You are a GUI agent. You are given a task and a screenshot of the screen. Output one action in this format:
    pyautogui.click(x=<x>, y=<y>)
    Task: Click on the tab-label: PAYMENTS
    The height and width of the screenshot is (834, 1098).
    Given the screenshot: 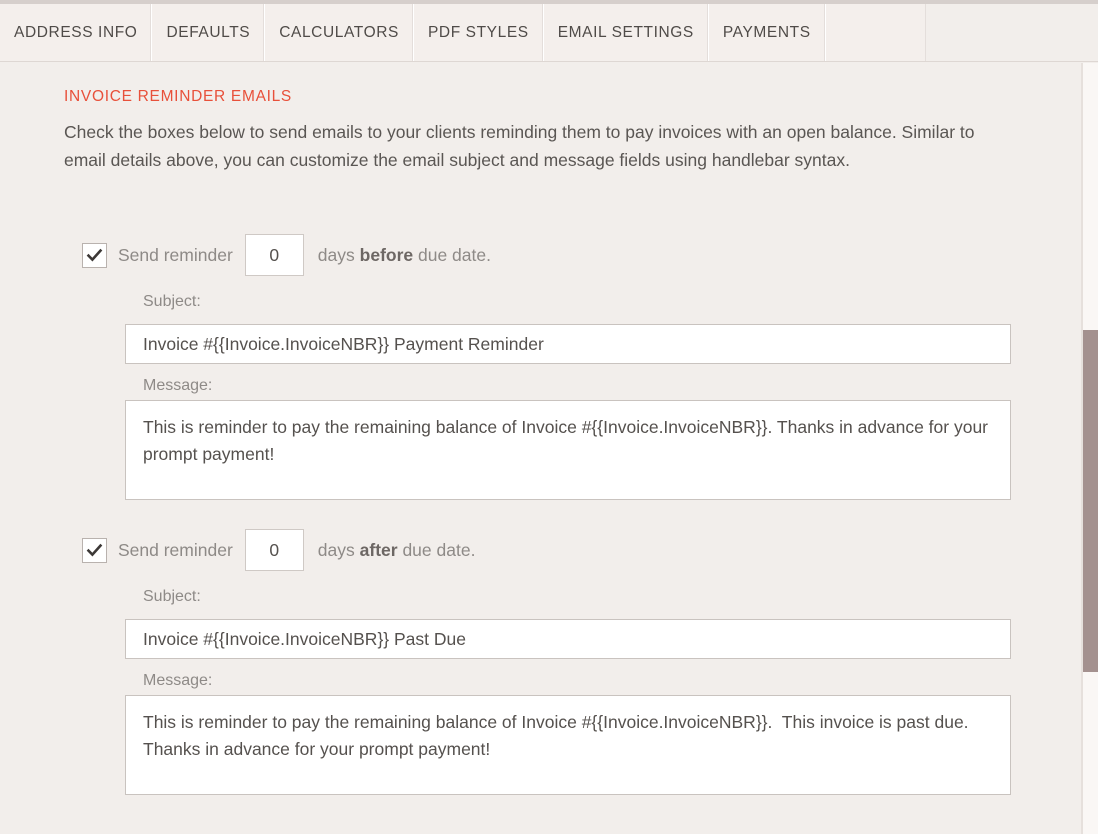 What is the action you would take?
    pyautogui.click(x=766, y=32)
    